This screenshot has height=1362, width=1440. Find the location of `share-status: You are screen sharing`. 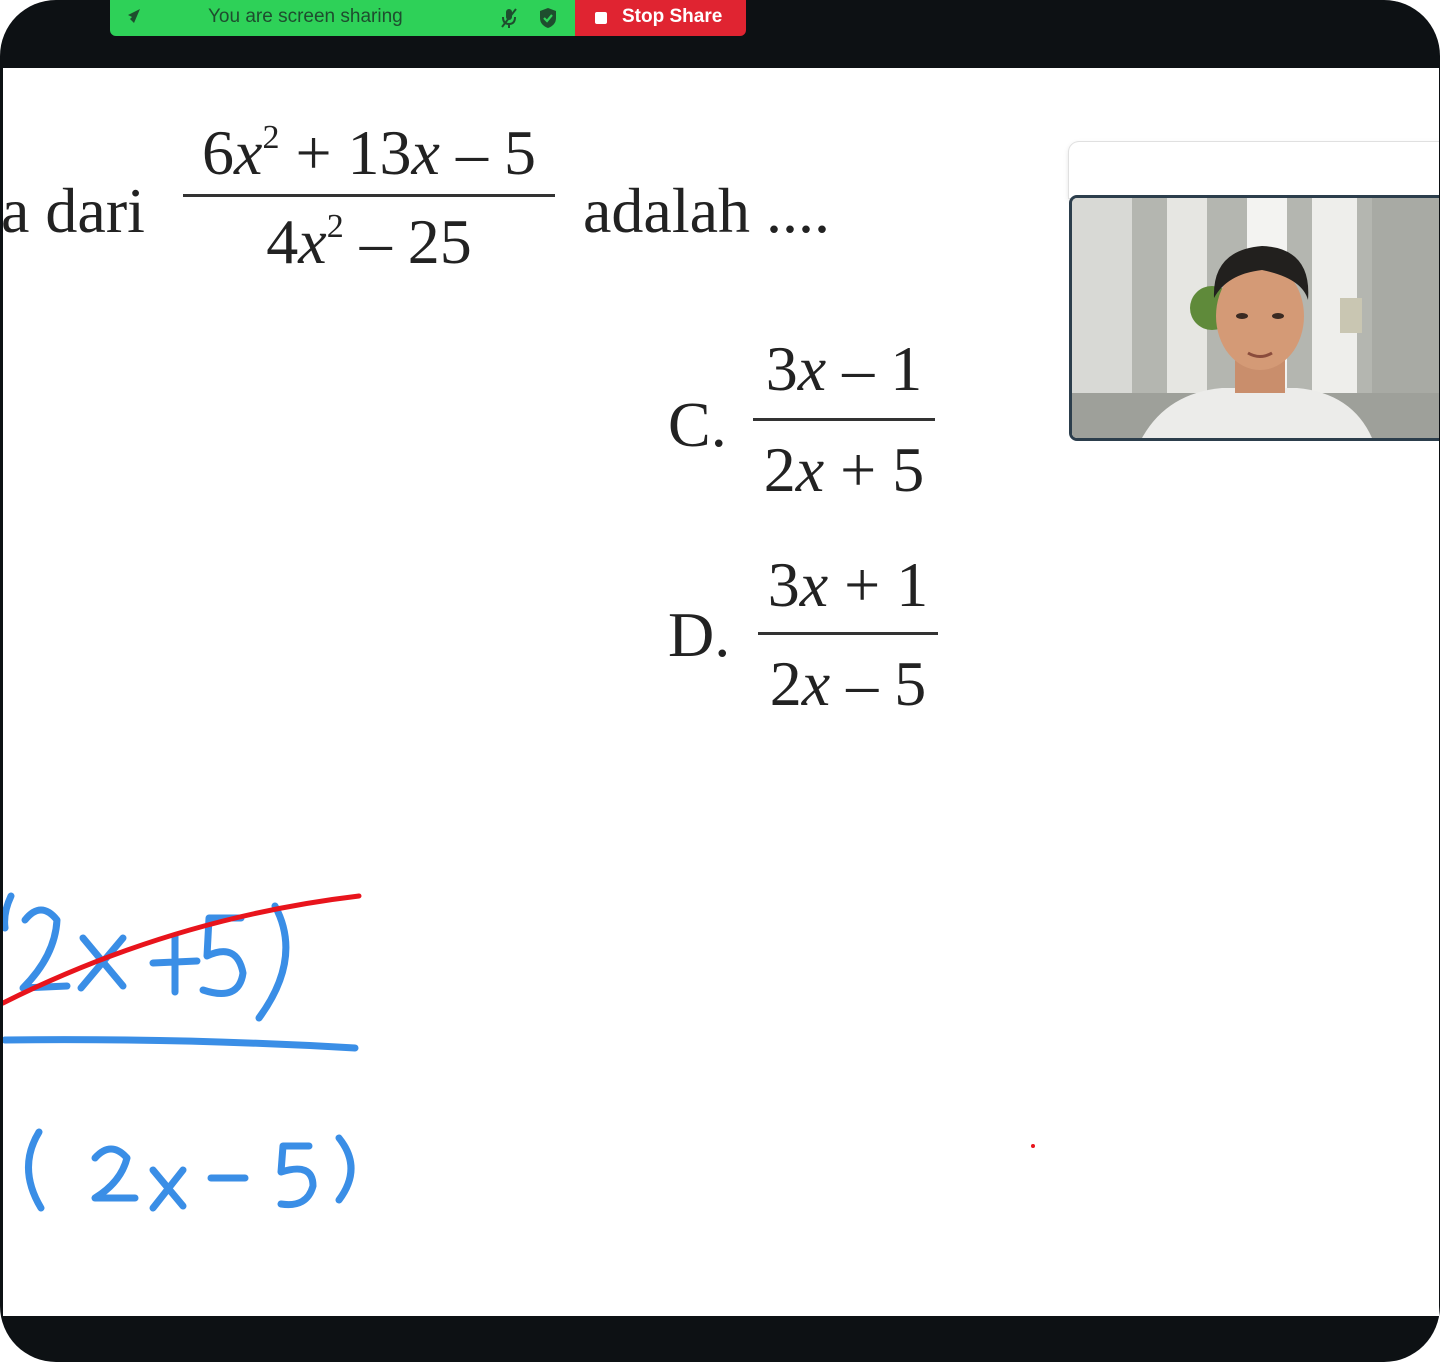

share-status: You are screen sharing is located at coordinates (342, 18).